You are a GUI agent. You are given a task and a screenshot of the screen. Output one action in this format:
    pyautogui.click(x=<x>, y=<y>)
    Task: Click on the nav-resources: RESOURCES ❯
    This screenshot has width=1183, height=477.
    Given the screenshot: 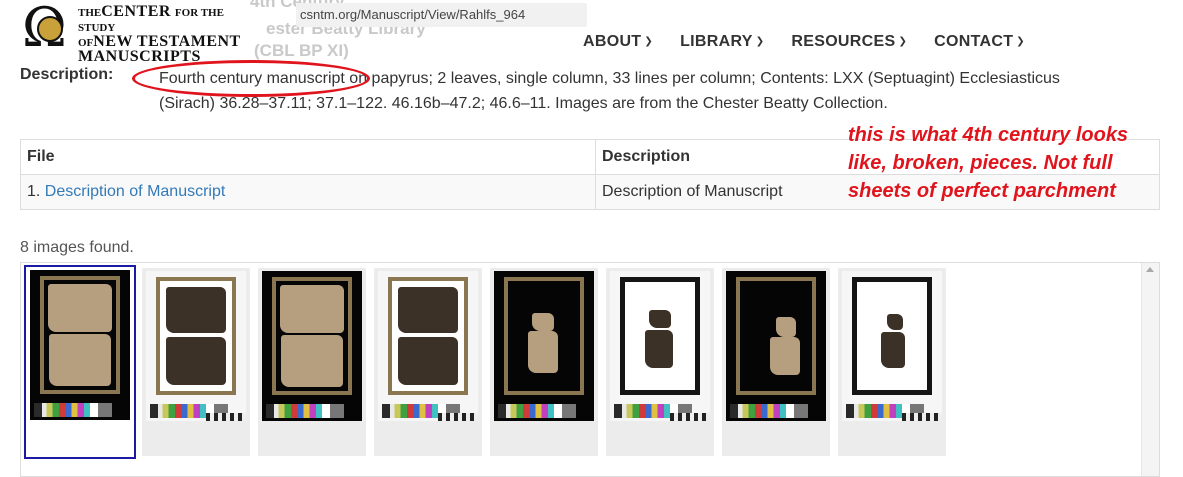 What is the action you would take?
    pyautogui.click(x=849, y=43)
    